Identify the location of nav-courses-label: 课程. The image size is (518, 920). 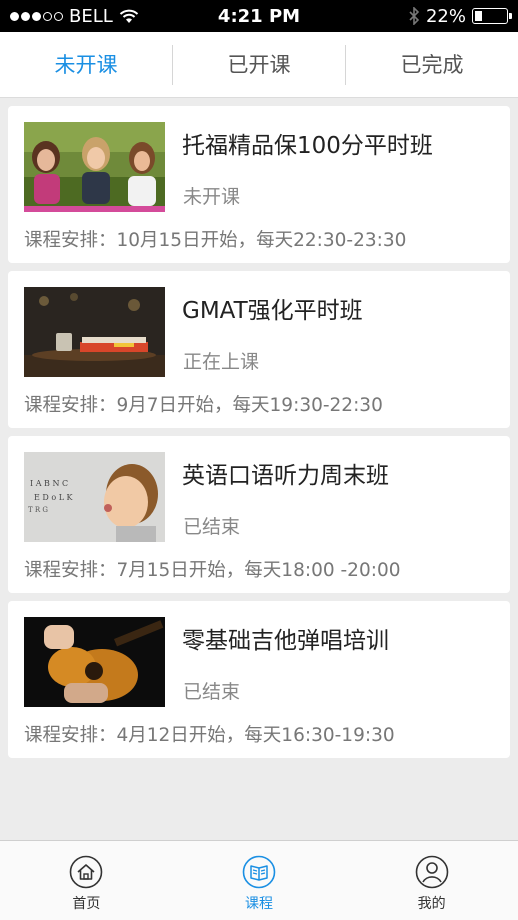
(259, 904).